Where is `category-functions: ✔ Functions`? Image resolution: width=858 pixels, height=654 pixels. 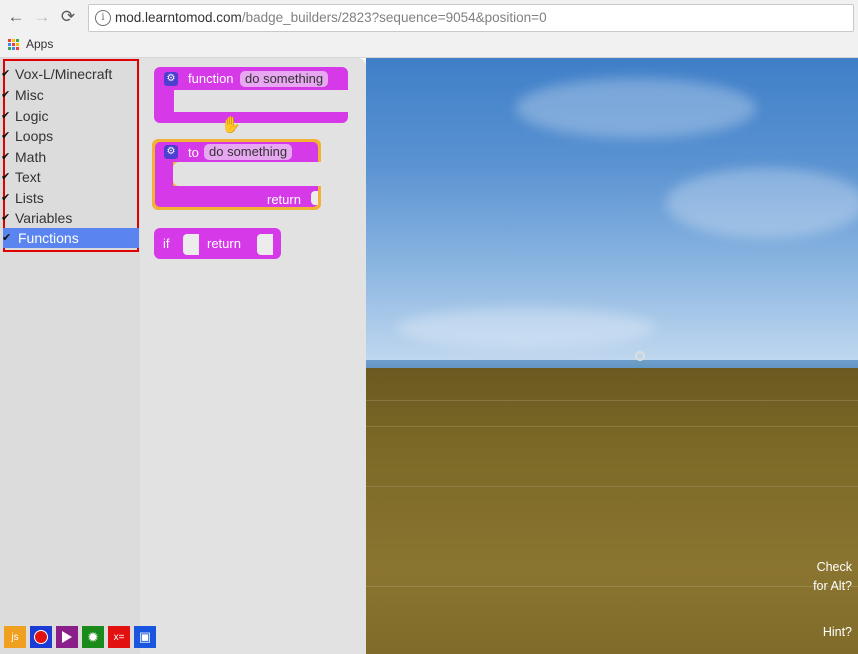 category-functions: ✔ Functions is located at coordinates (70, 238).